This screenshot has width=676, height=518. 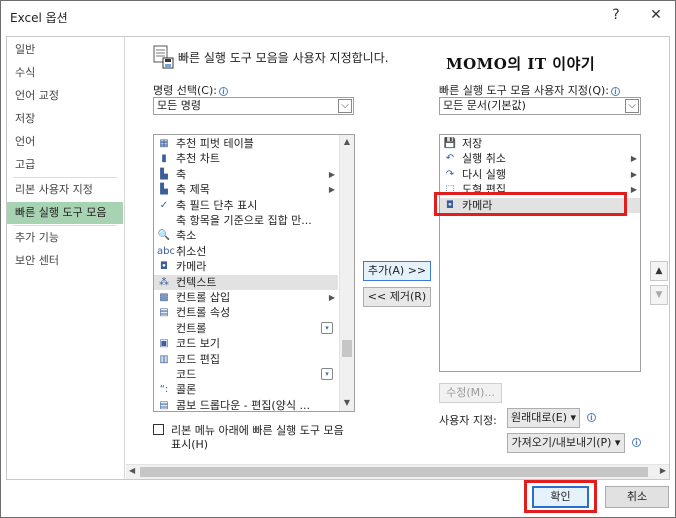 What do you see at coordinates (397, 297) in the screenshot?
I see `remove-button: << 제거(R)` at bounding box center [397, 297].